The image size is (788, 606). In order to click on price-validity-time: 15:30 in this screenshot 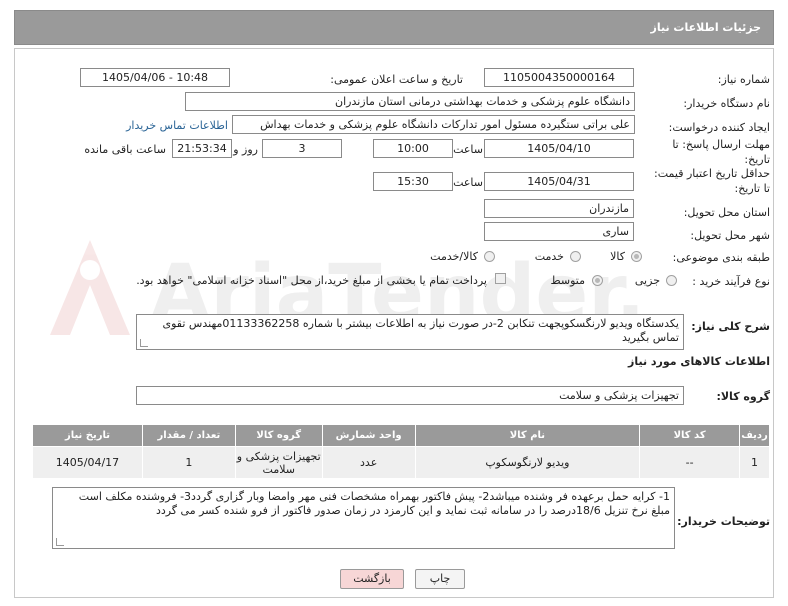, I will do `click(413, 181)`.